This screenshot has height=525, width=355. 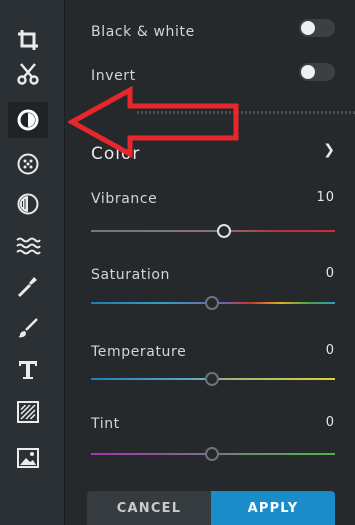 What do you see at coordinates (329, 150) in the screenshot?
I see `chevron-down-icon: ❯` at bounding box center [329, 150].